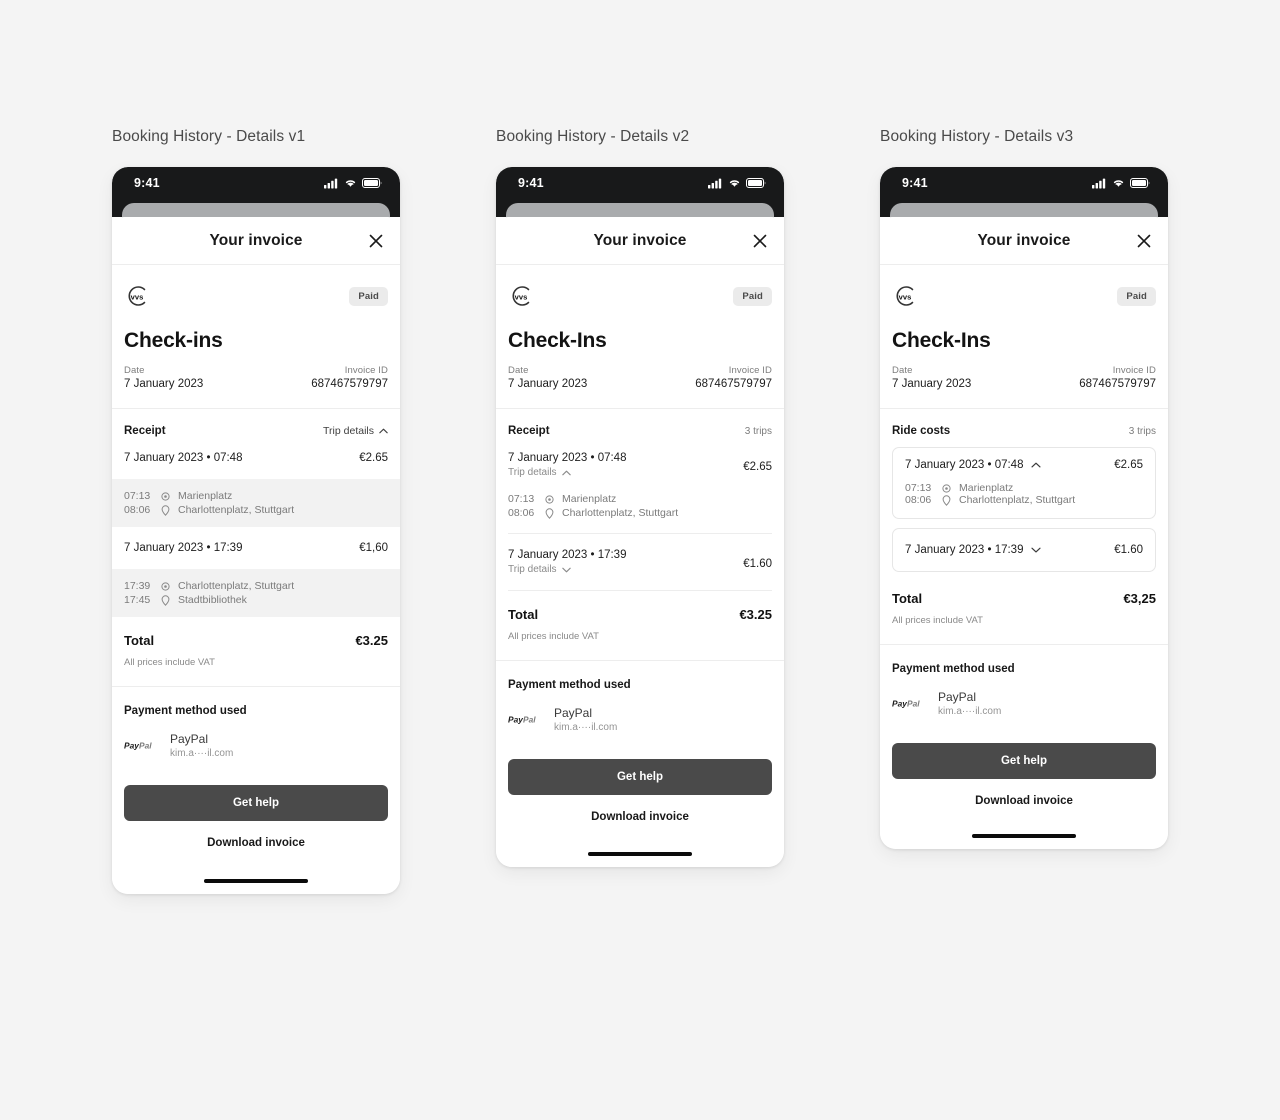 This screenshot has height=1120, width=1280. I want to click on receipt-header: Receipt Trip details, so click(256, 423).